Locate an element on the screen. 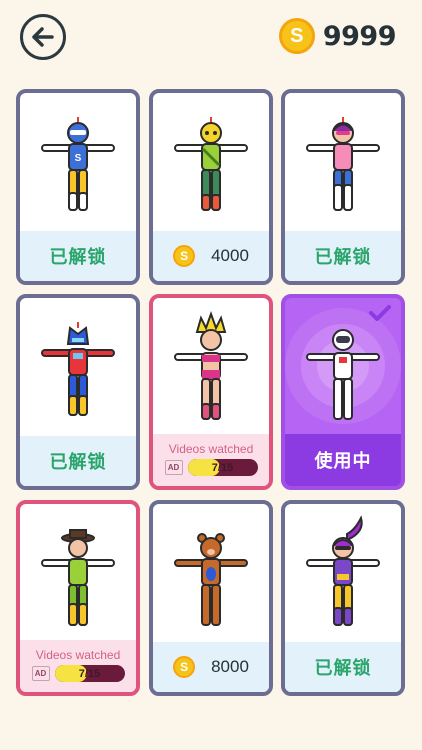  skin-card-4: 已解锁 is located at coordinates (78, 392).